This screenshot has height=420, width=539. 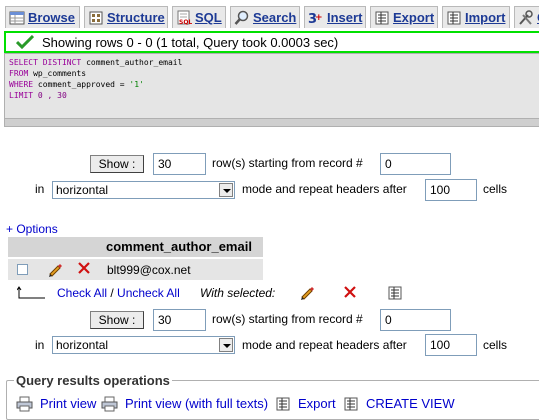 I want to click on check-all-link: Check All, so click(x=82, y=293).